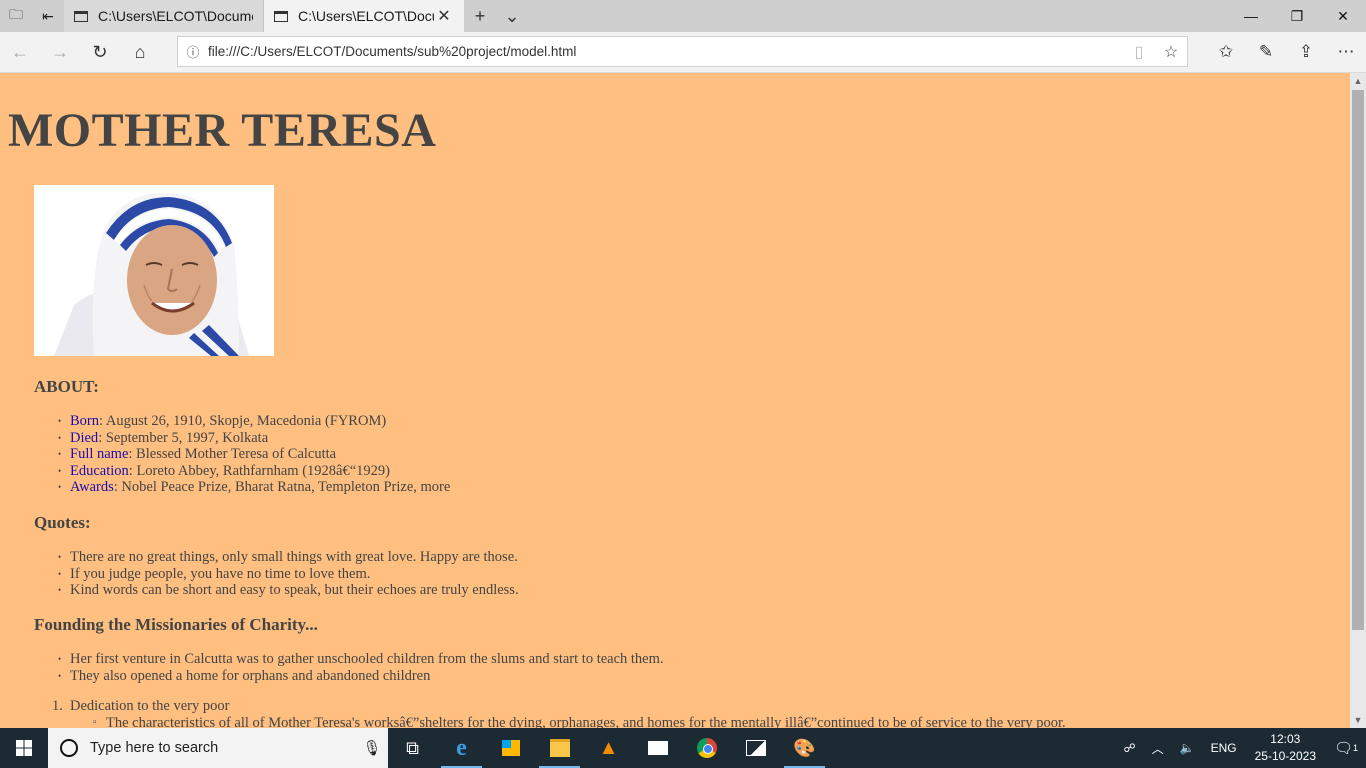 The height and width of the screenshot is (768, 1366). What do you see at coordinates (1129, 748) in the screenshot?
I see `people-icon: ☍` at bounding box center [1129, 748].